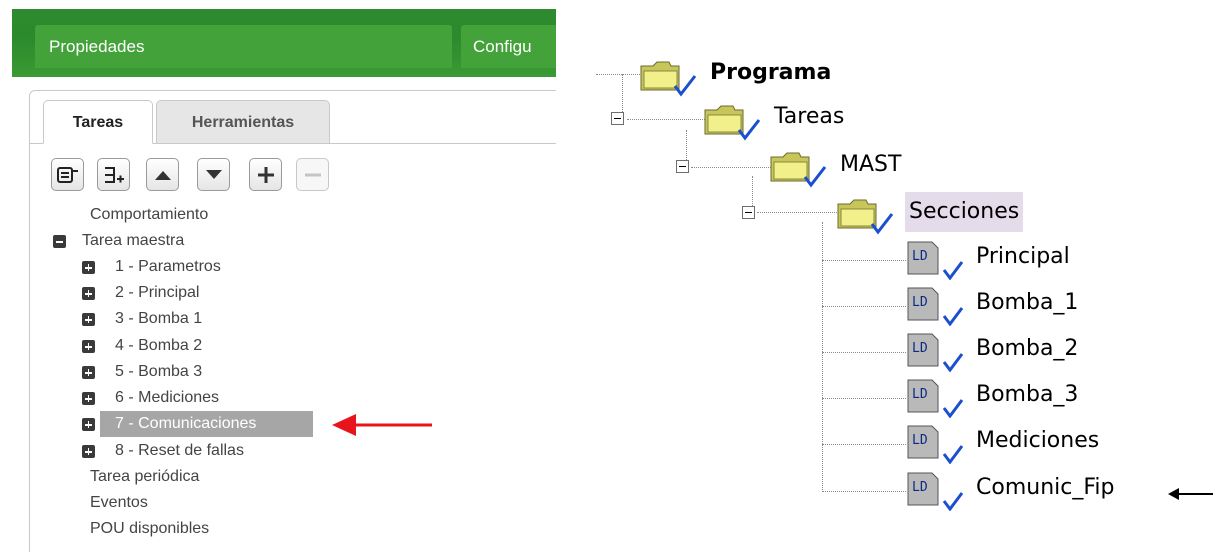 Image resolution: width=1216 pixels, height=552 pixels. Describe the element at coordinates (809, 116) in the screenshot. I see `tree-node-tareas: Tareas` at that location.